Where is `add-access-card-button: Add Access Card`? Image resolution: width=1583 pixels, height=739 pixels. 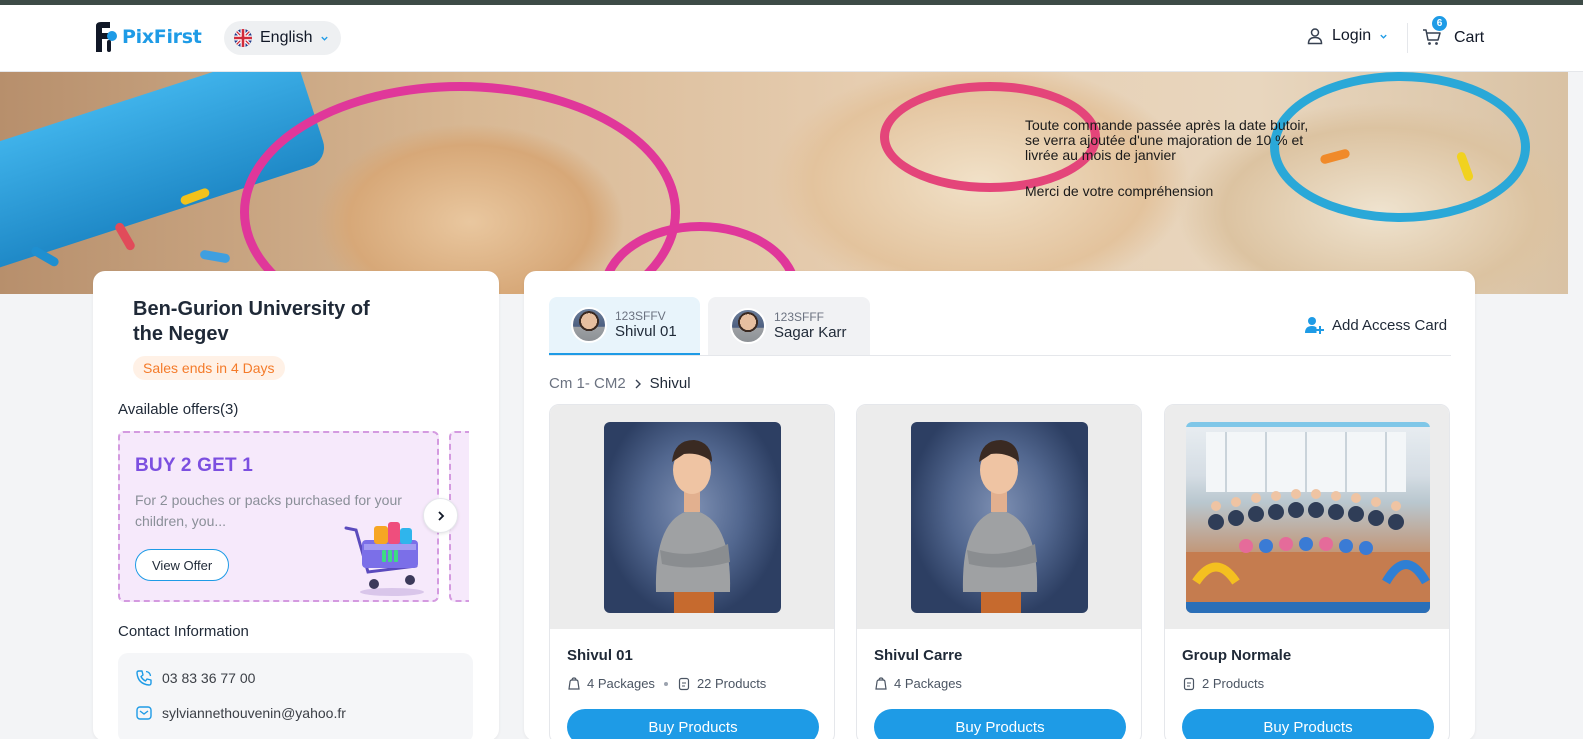
add-access-card-button: Add Access Card is located at coordinates (1375, 325).